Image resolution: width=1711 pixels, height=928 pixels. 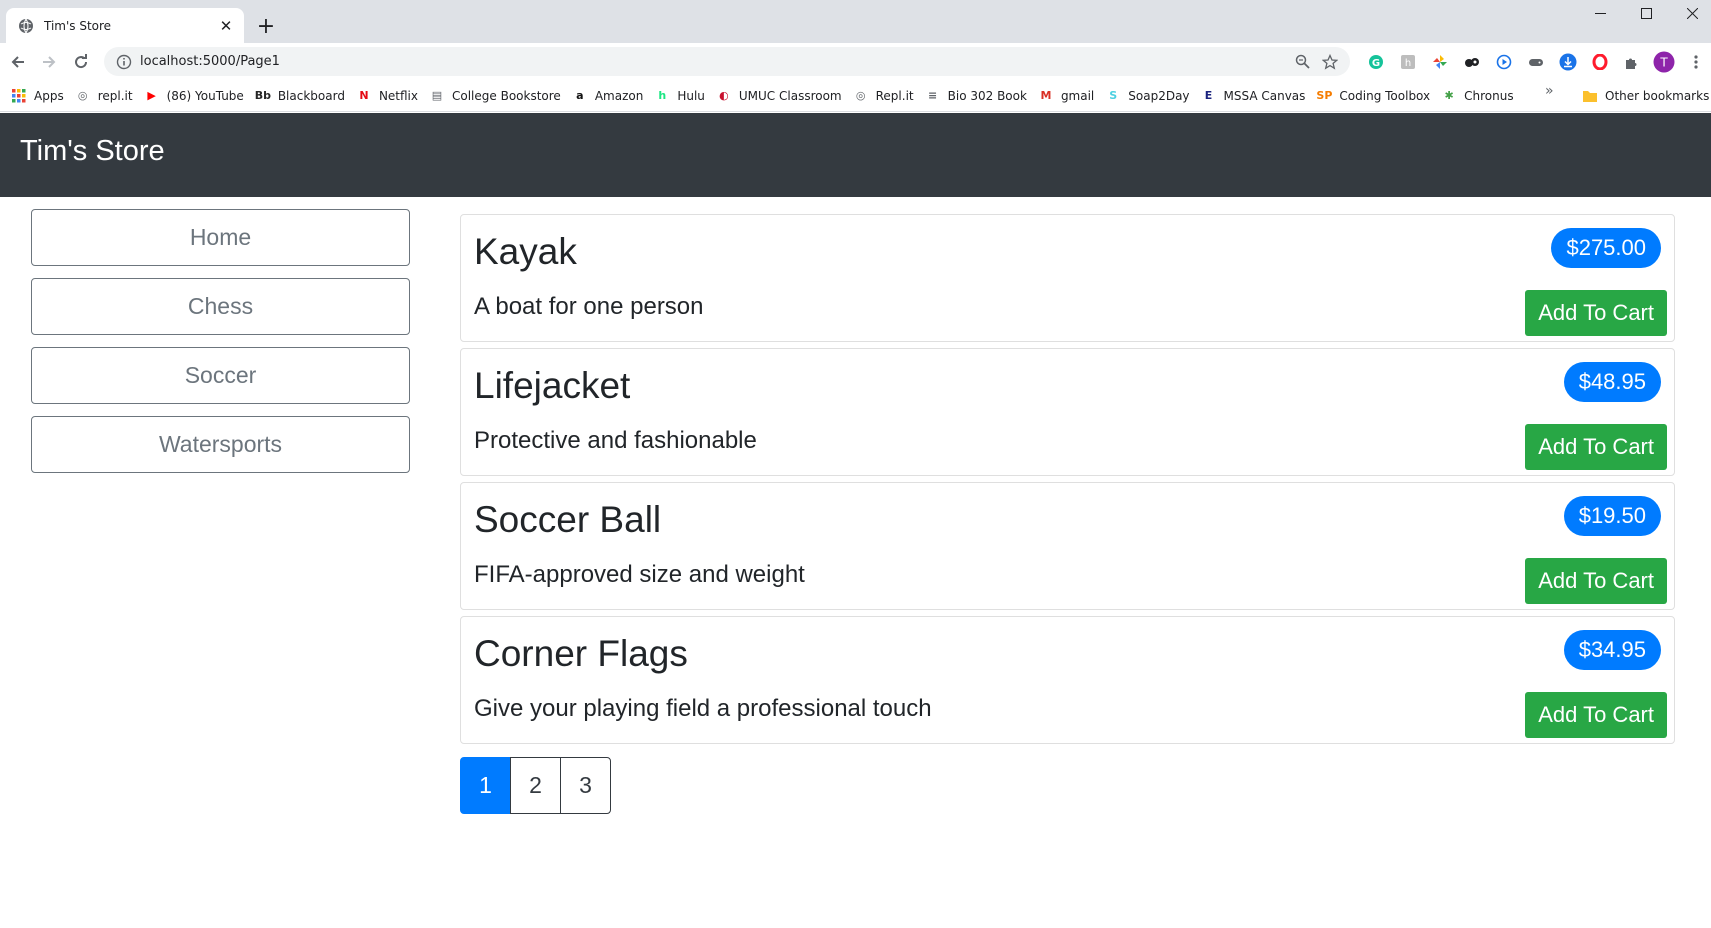 I want to click on browser-tab-strip: Tim's Store ✕ +, so click(x=855, y=21).